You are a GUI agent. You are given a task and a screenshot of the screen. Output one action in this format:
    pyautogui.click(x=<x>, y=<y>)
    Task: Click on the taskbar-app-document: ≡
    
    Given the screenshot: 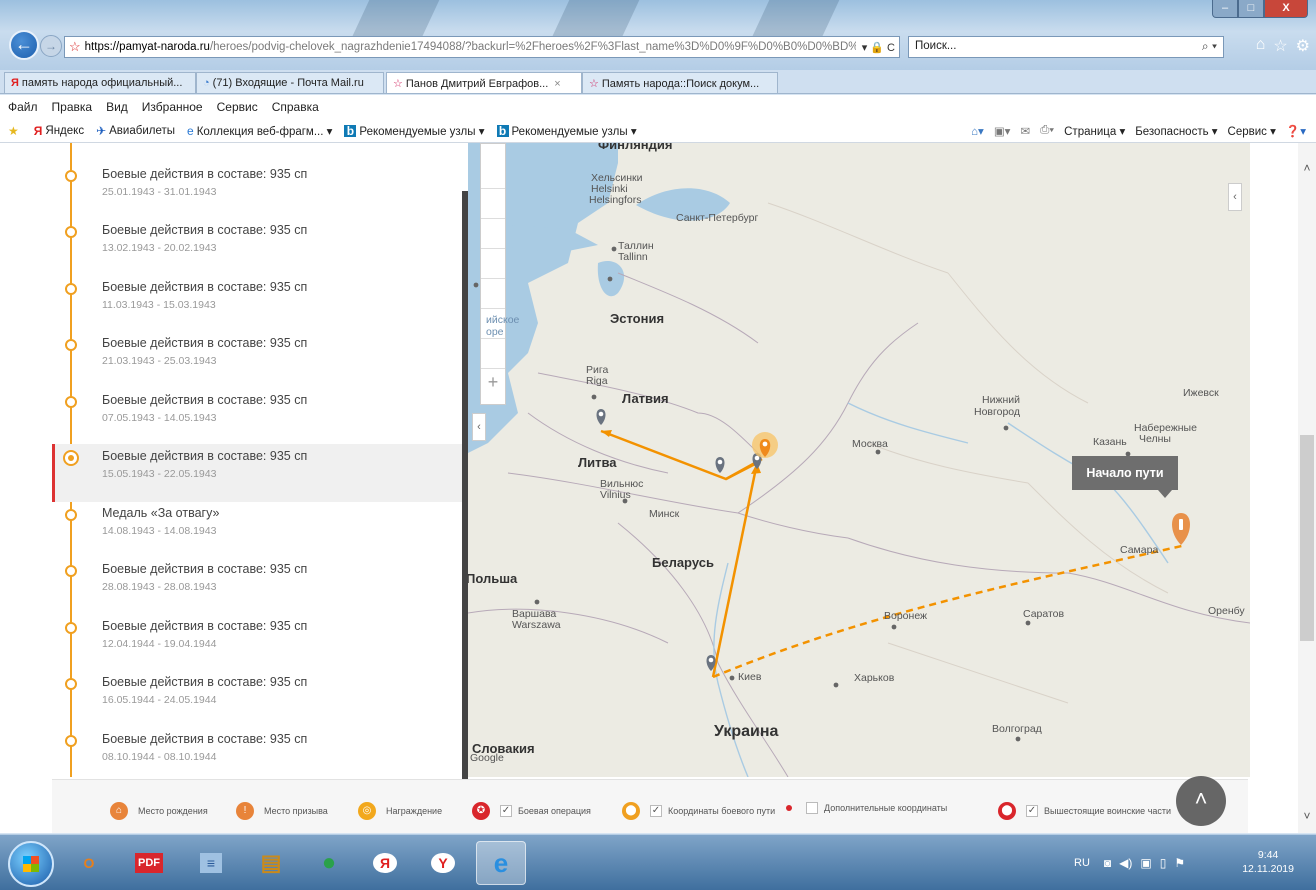 What is the action you would take?
    pyautogui.click(x=211, y=863)
    